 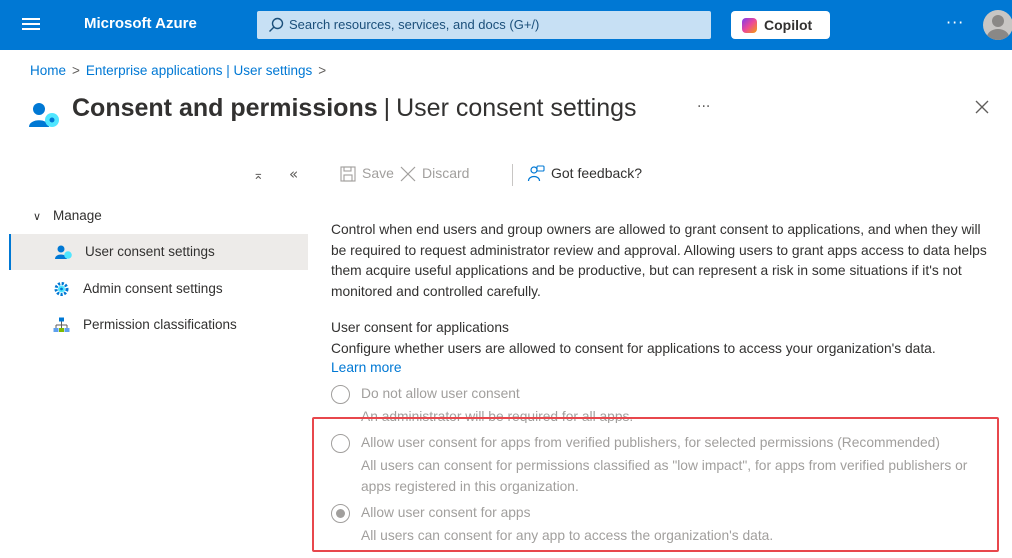 I want to click on command-divider, so click(x=512, y=175).